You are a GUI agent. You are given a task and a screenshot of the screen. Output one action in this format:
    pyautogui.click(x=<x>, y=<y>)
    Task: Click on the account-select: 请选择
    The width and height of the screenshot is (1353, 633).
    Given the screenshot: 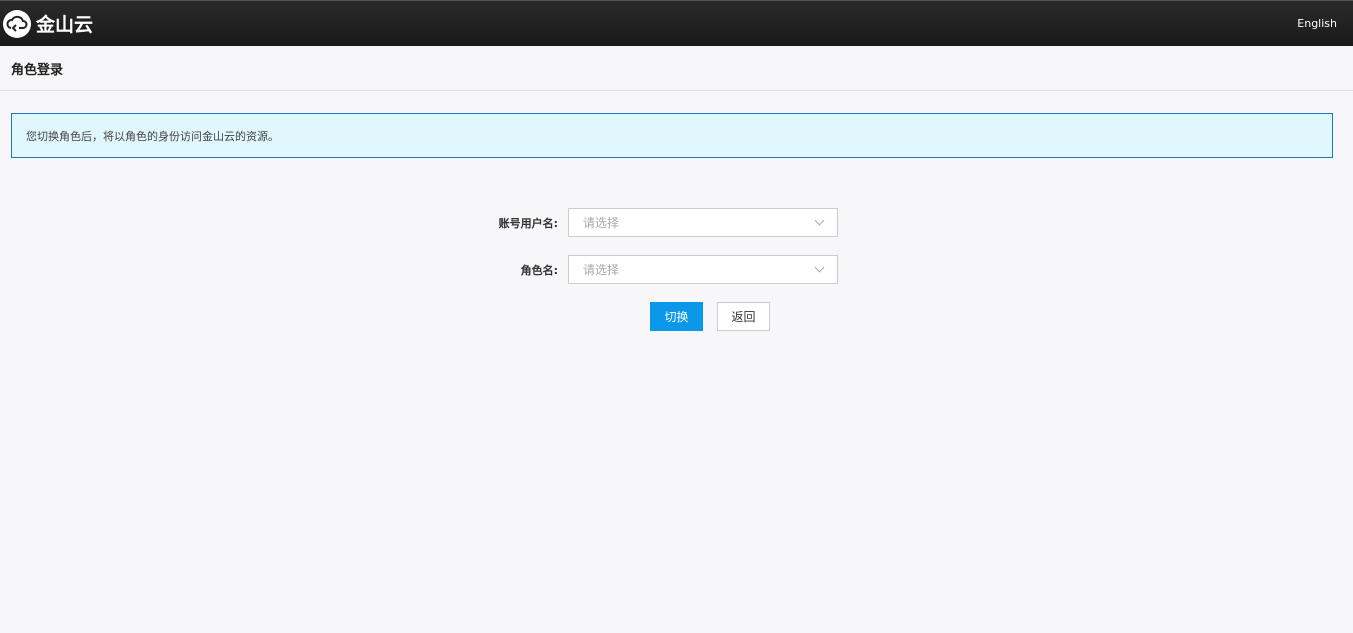 What is the action you would take?
    pyautogui.click(x=703, y=222)
    